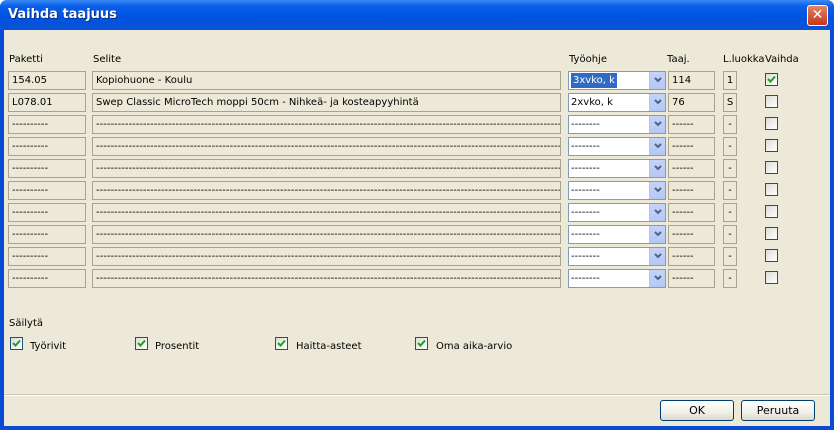 The width and height of the screenshot is (834, 430). Describe the element at coordinates (47, 80) in the screenshot. I see `paketti-cell: 154.05` at that location.